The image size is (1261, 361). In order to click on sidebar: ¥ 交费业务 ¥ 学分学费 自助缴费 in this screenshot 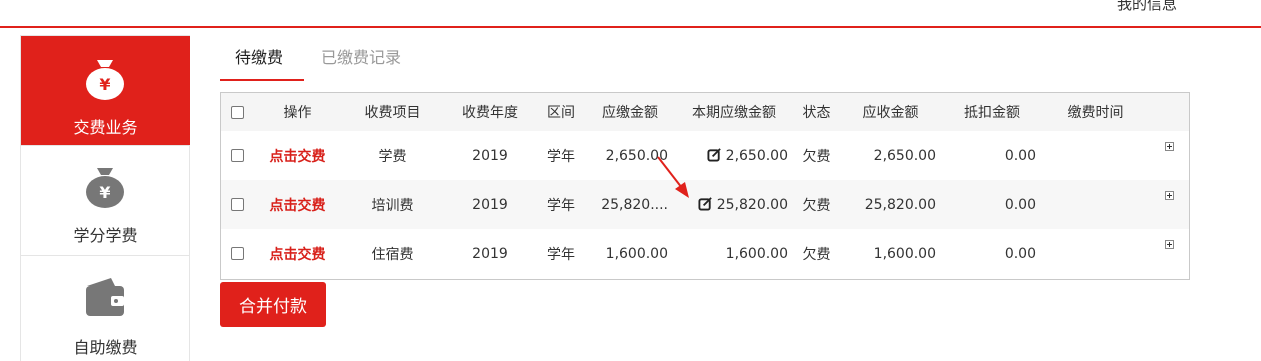, I will do `click(105, 198)`.